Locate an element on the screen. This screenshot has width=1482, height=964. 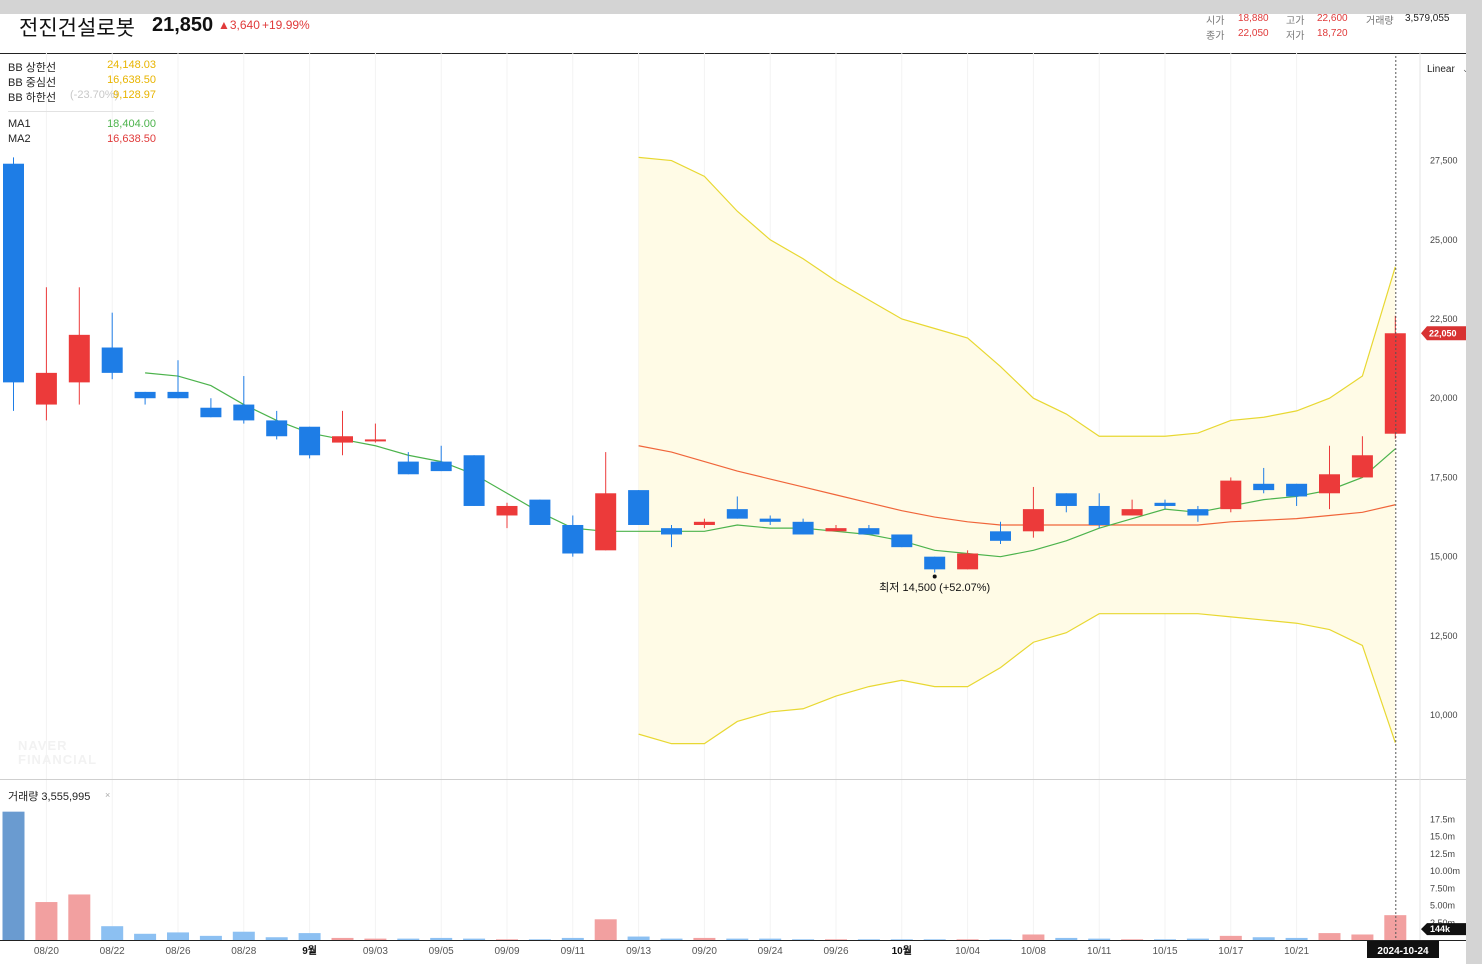
volume-tick-label: 17.5m is located at coordinates (1442, 819).